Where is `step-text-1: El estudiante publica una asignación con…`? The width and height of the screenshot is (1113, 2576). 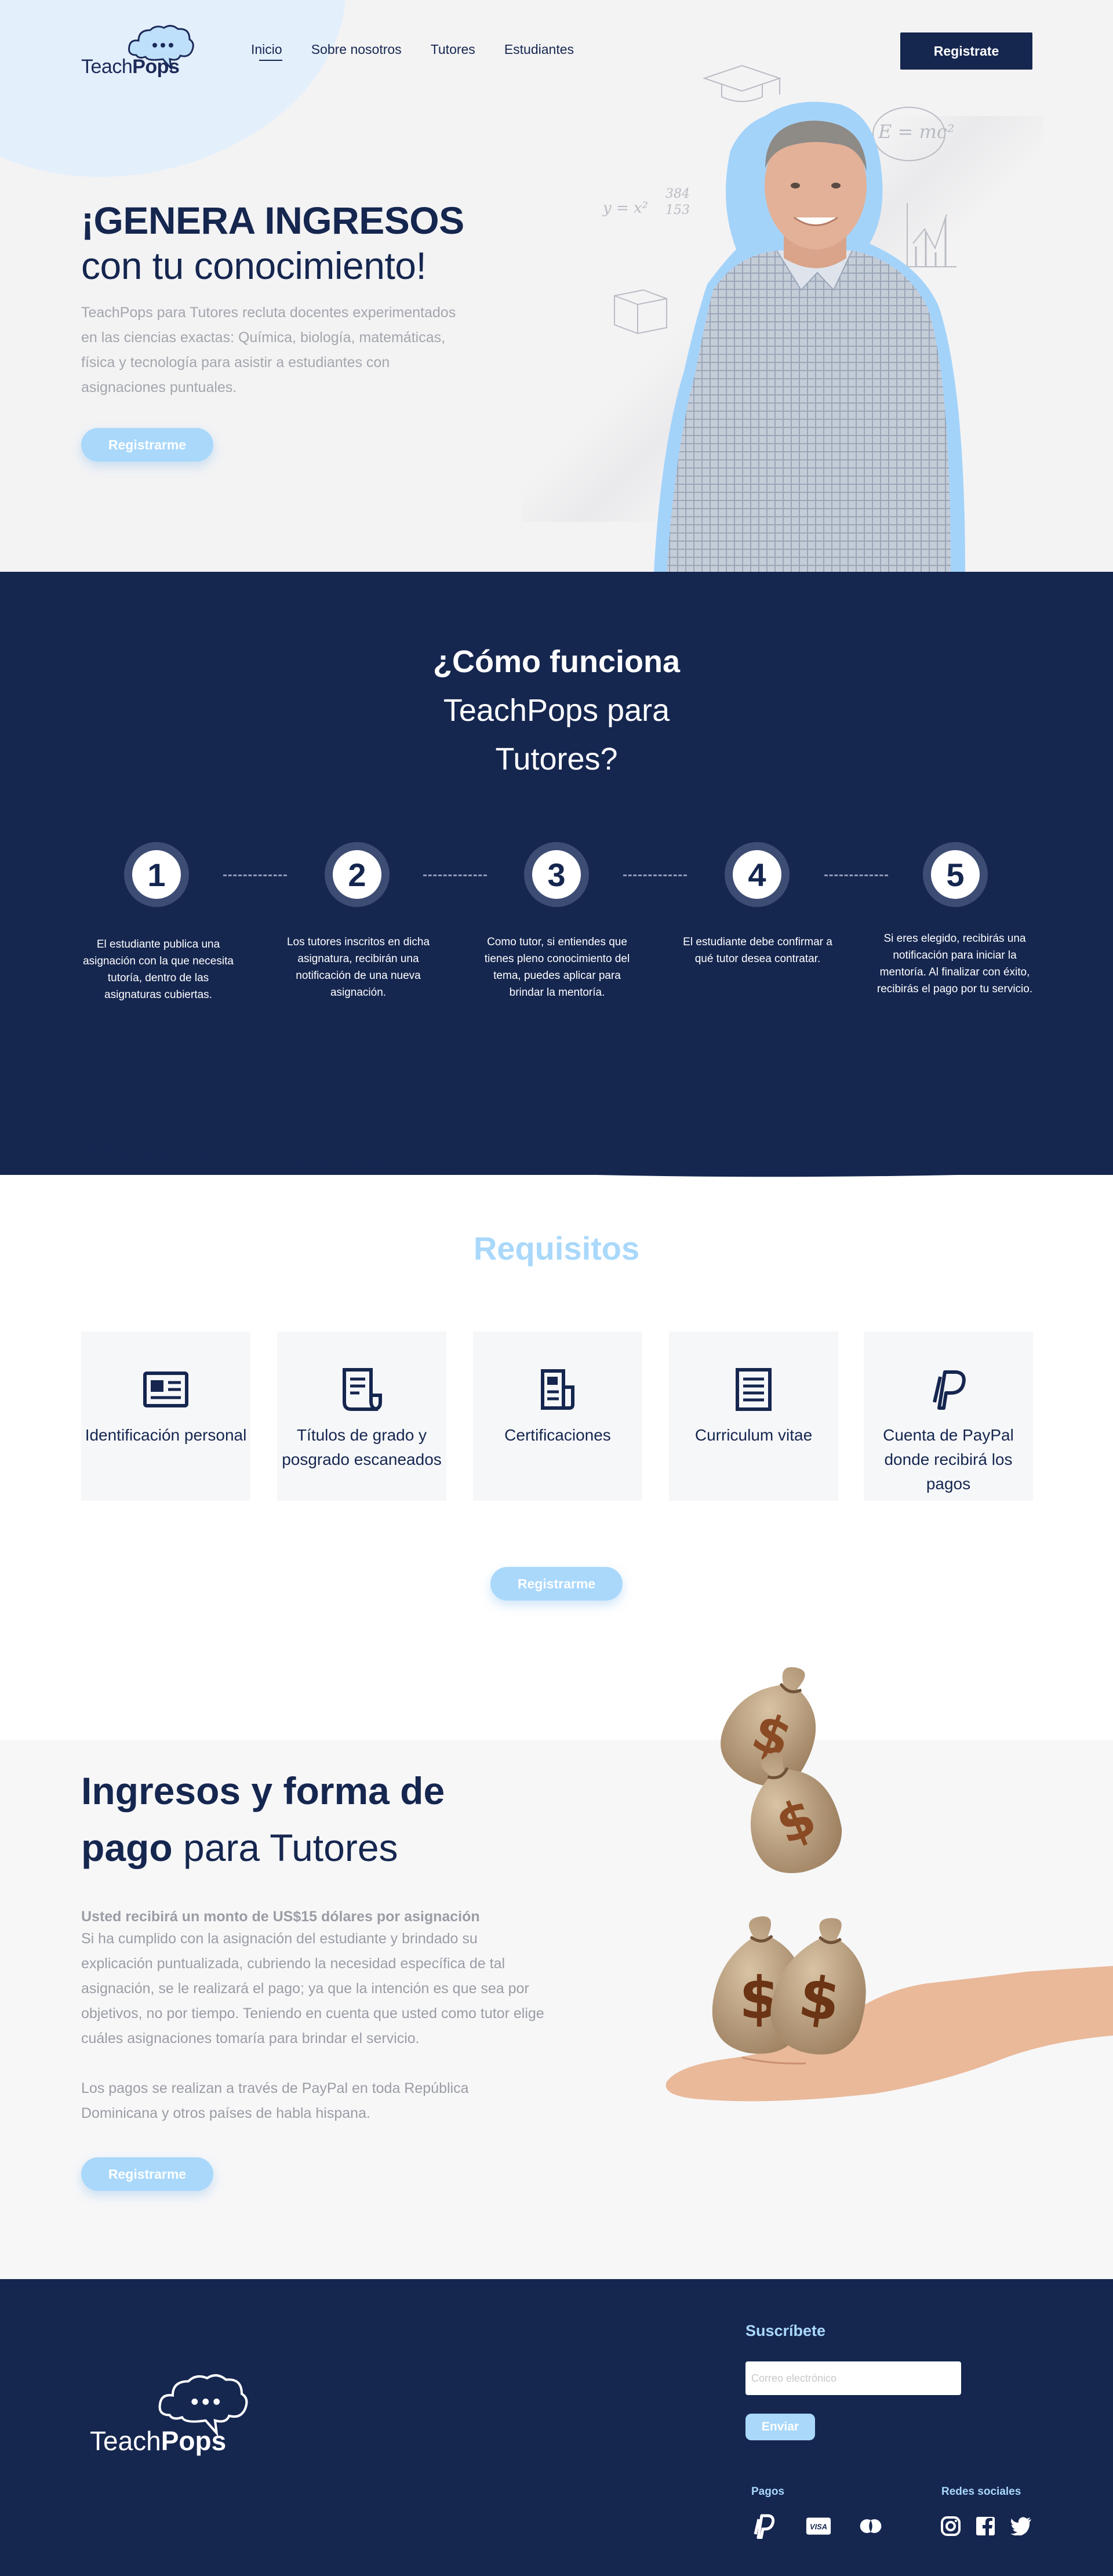 step-text-1: El estudiante publica una asignación con… is located at coordinates (158, 969).